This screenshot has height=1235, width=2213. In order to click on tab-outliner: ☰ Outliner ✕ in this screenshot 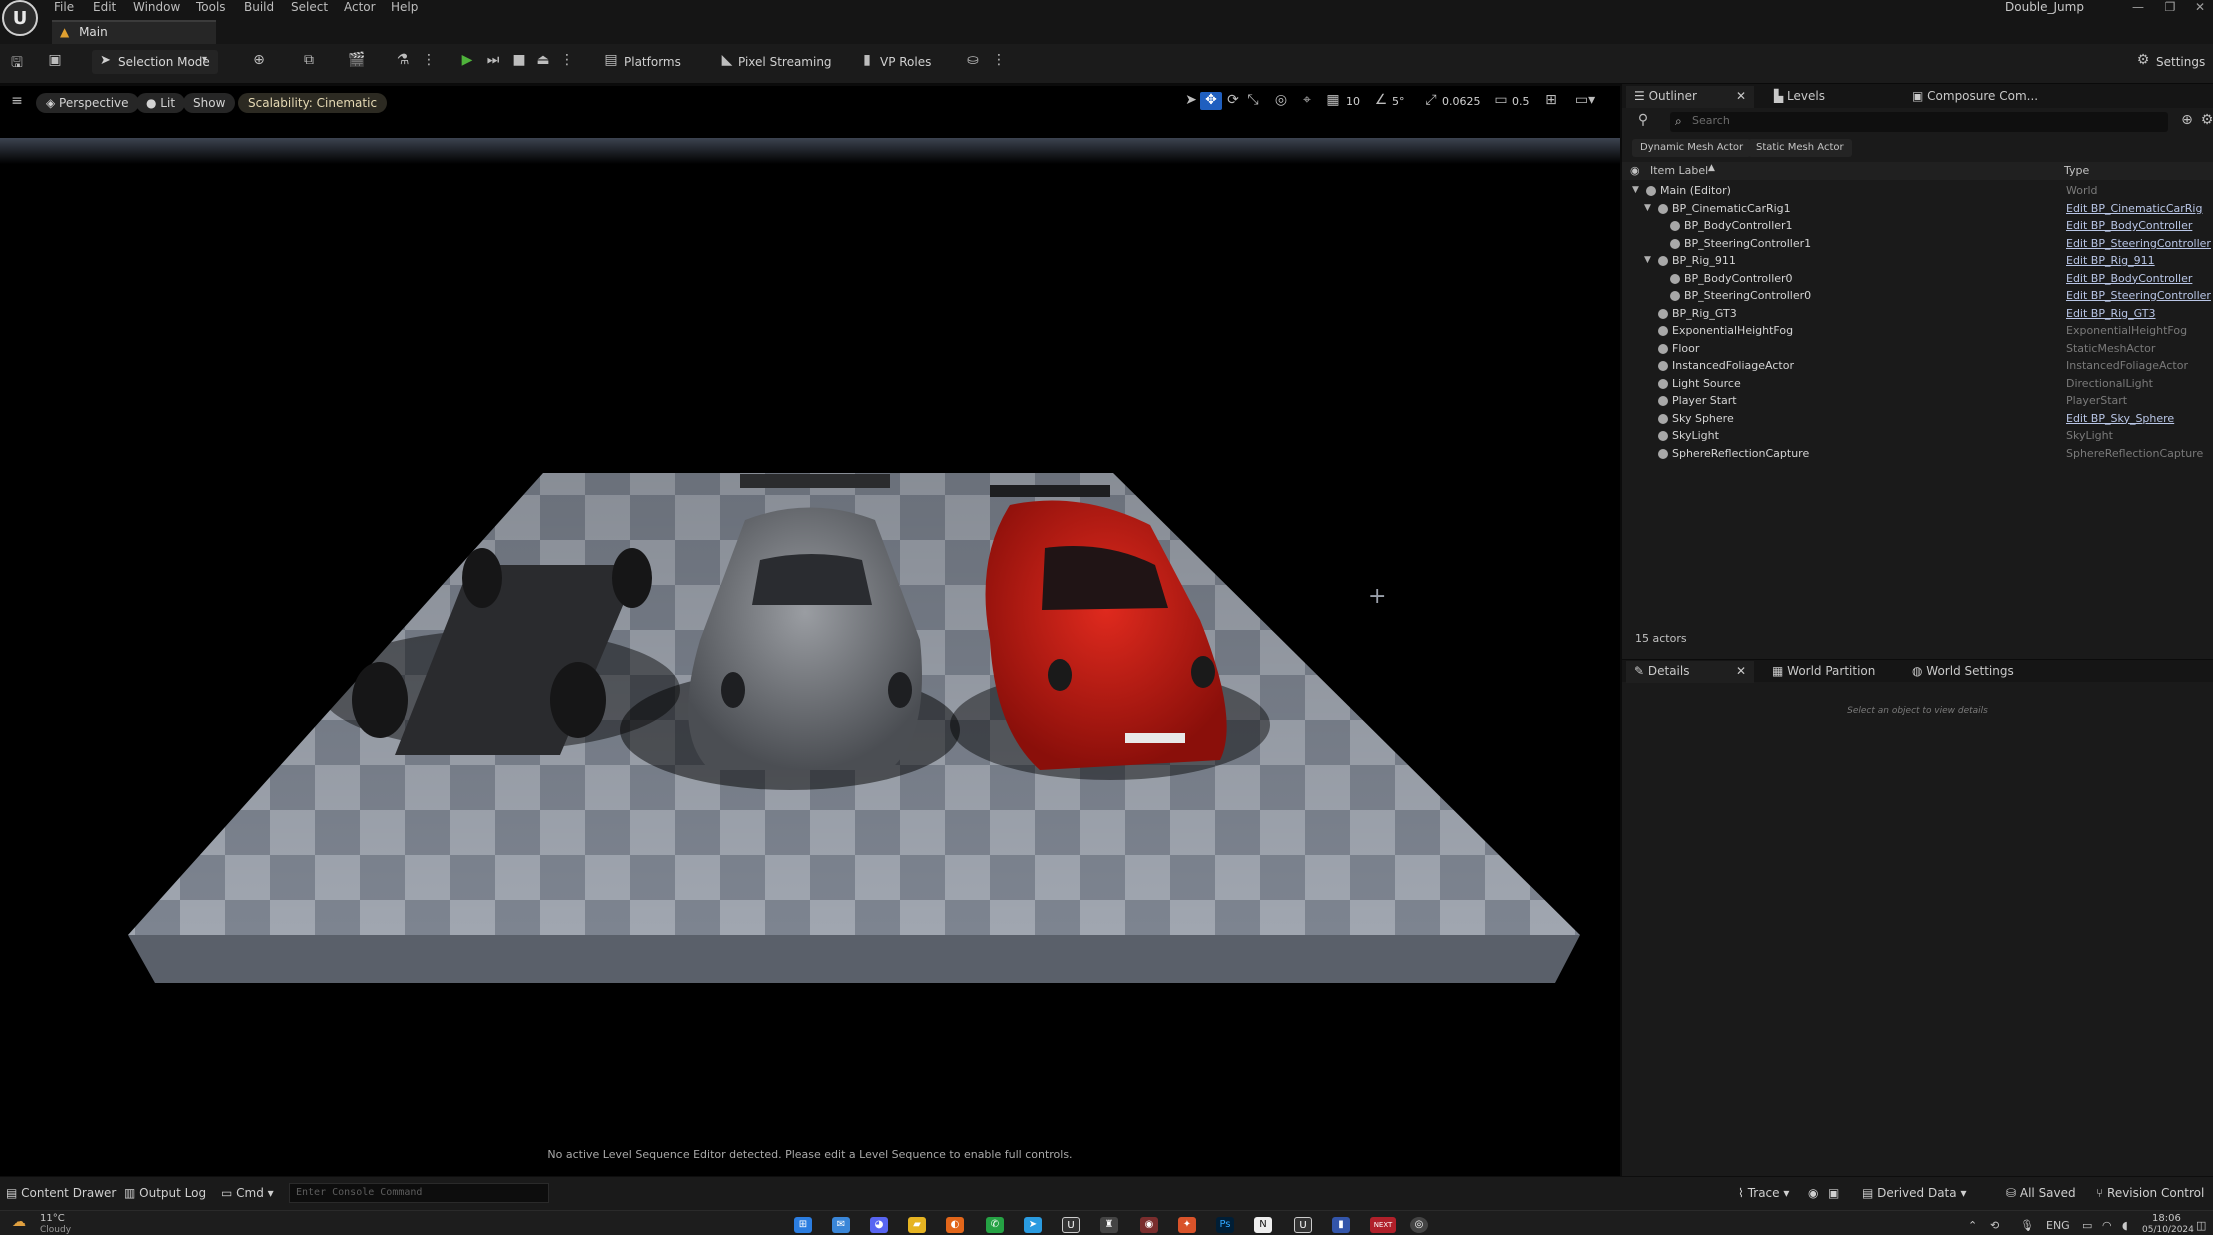, I will do `click(1690, 97)`.